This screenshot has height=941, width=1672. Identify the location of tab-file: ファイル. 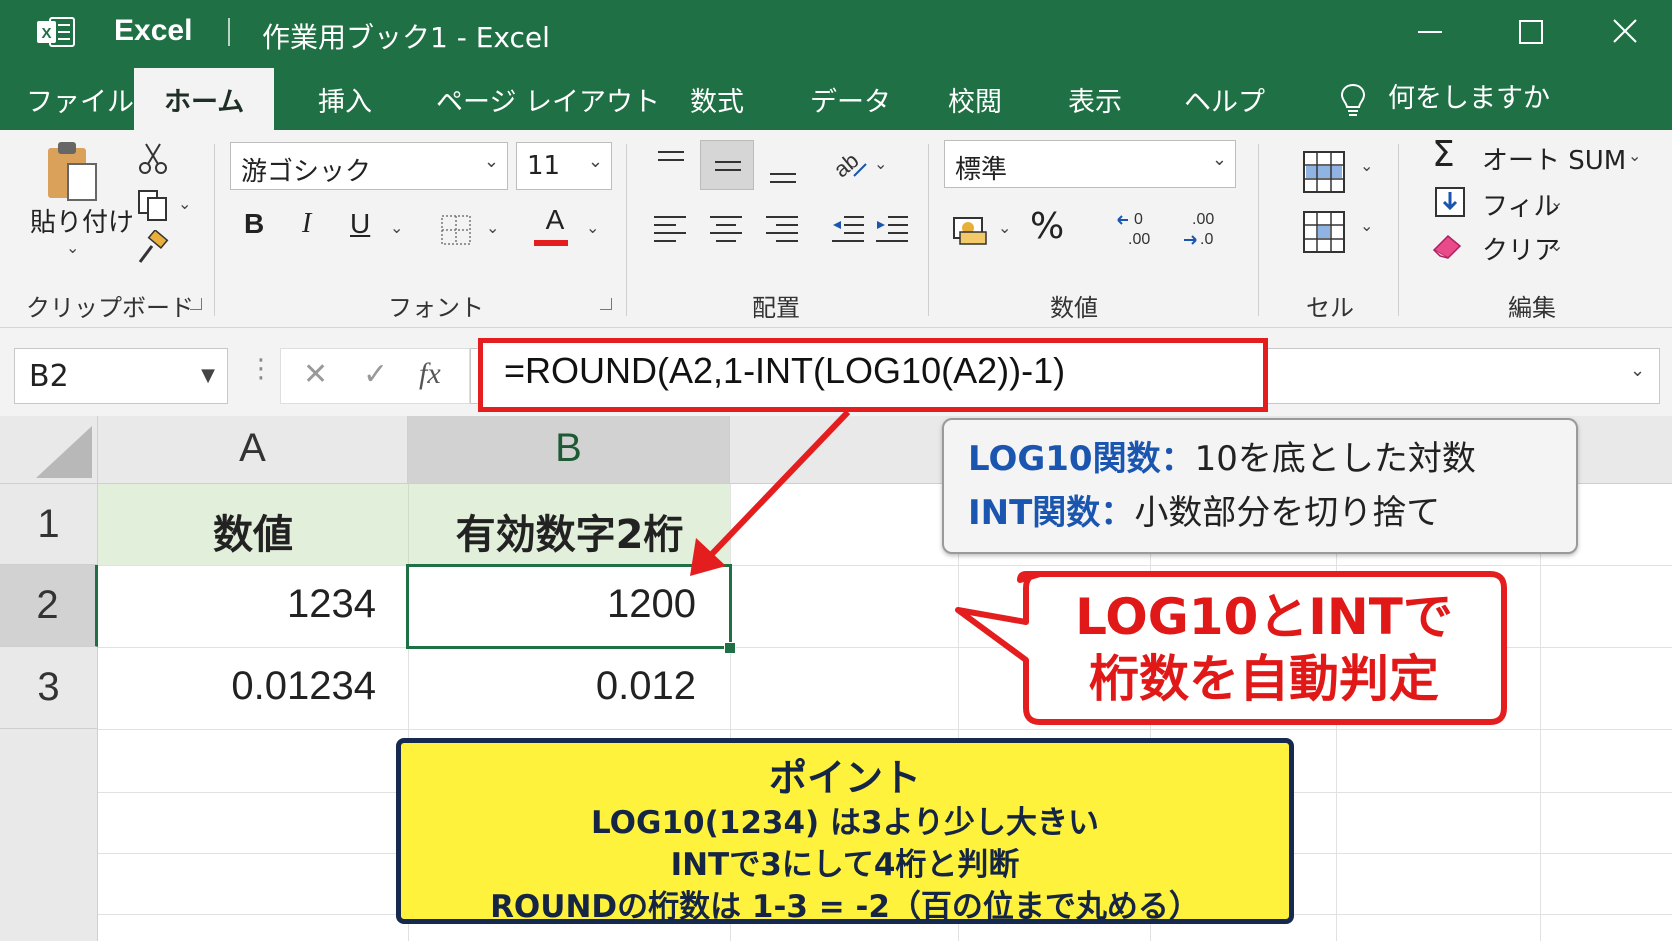
(80, 99).